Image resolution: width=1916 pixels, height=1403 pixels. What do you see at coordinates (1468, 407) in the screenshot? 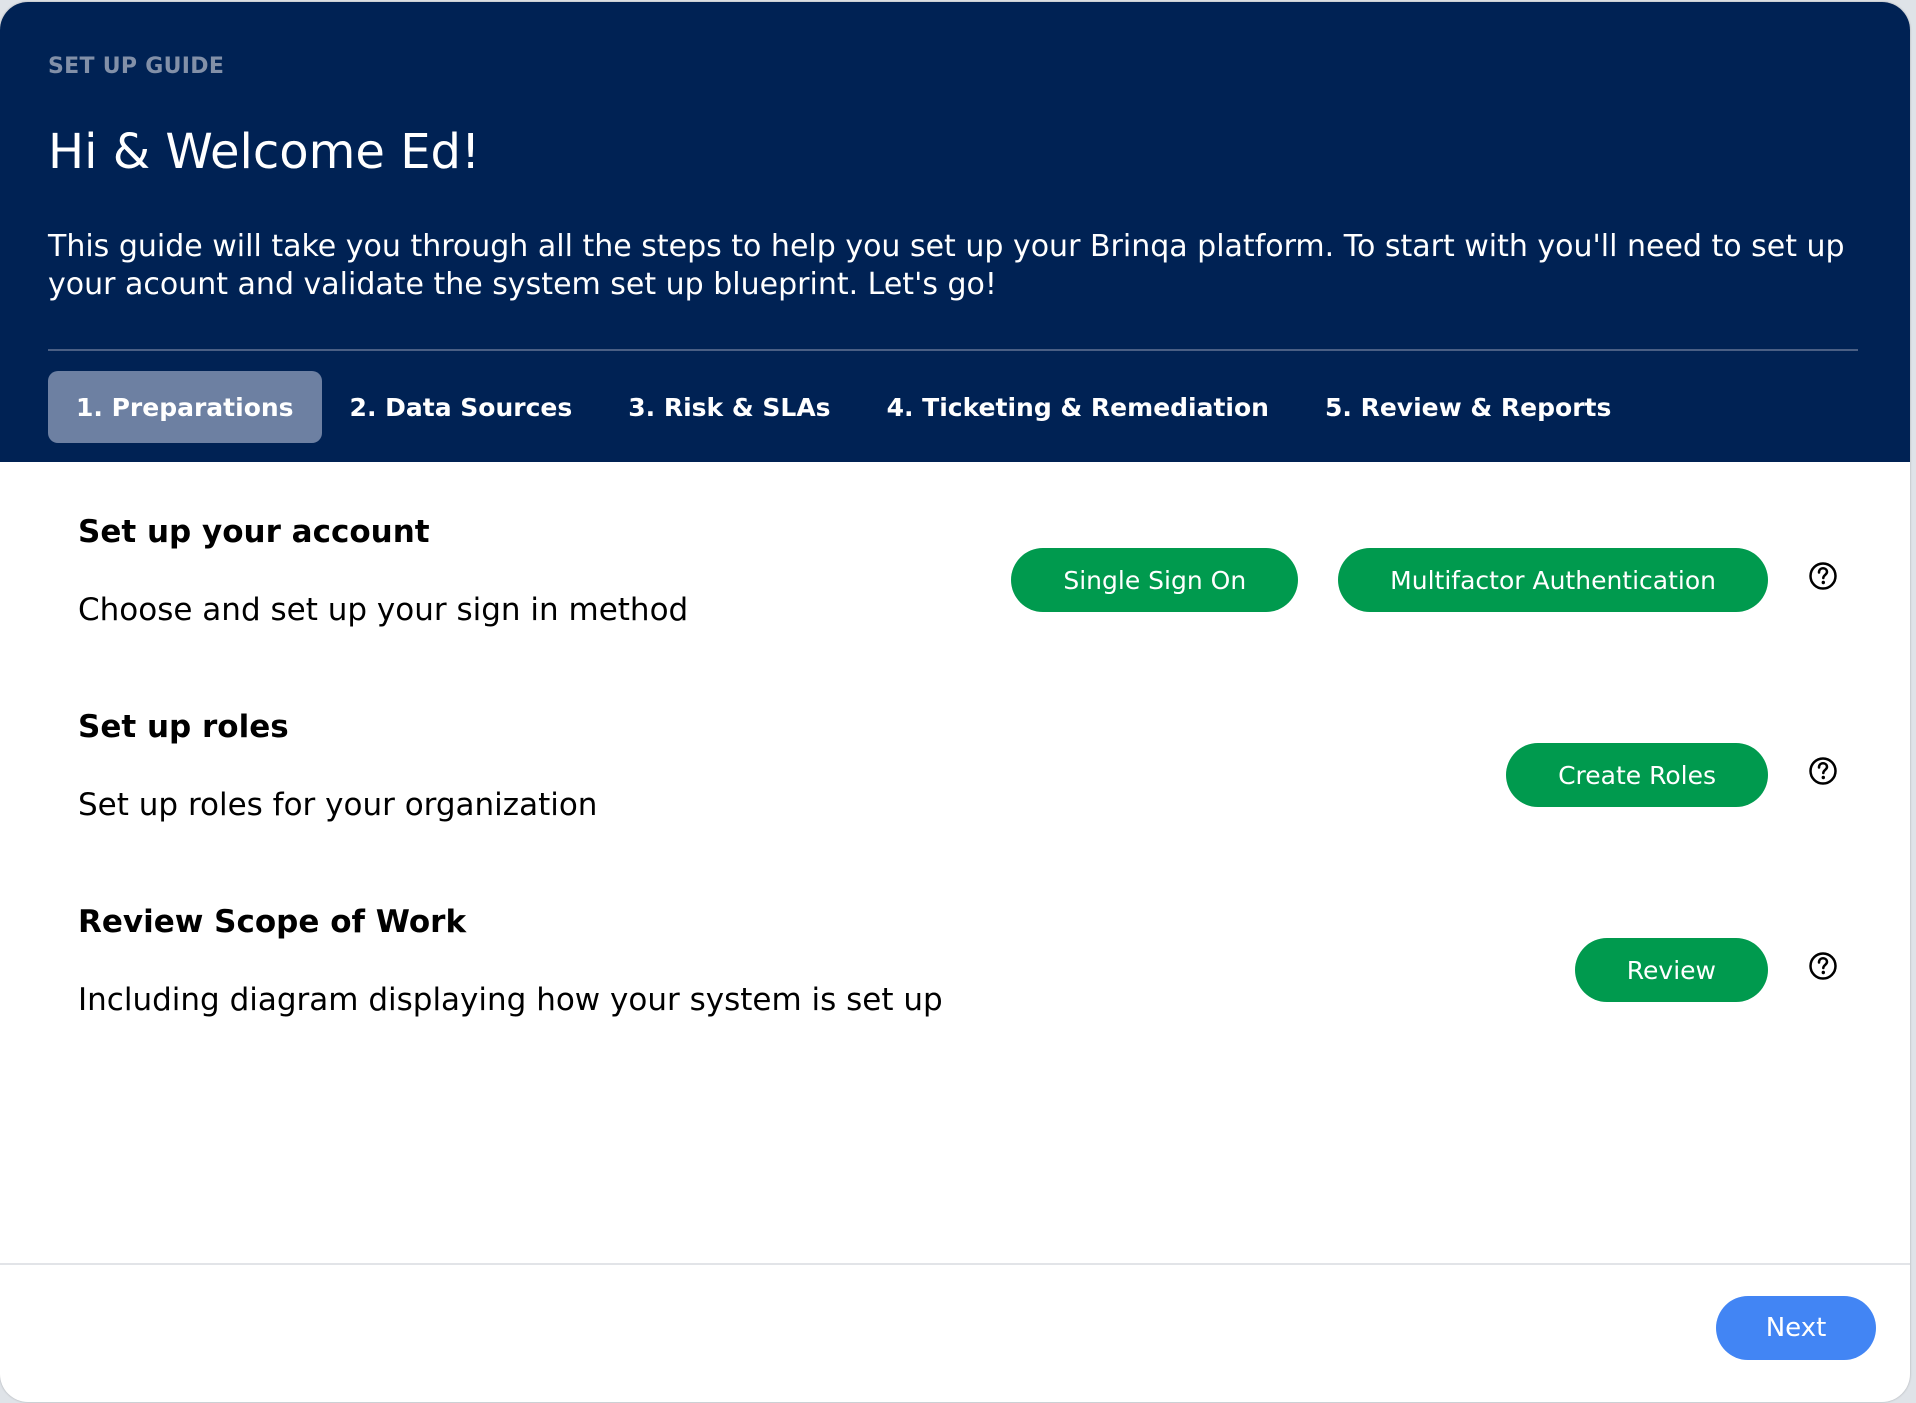
I see `tab-review-reports: 5. Review & Reports` at bounding box center [1468, 407].